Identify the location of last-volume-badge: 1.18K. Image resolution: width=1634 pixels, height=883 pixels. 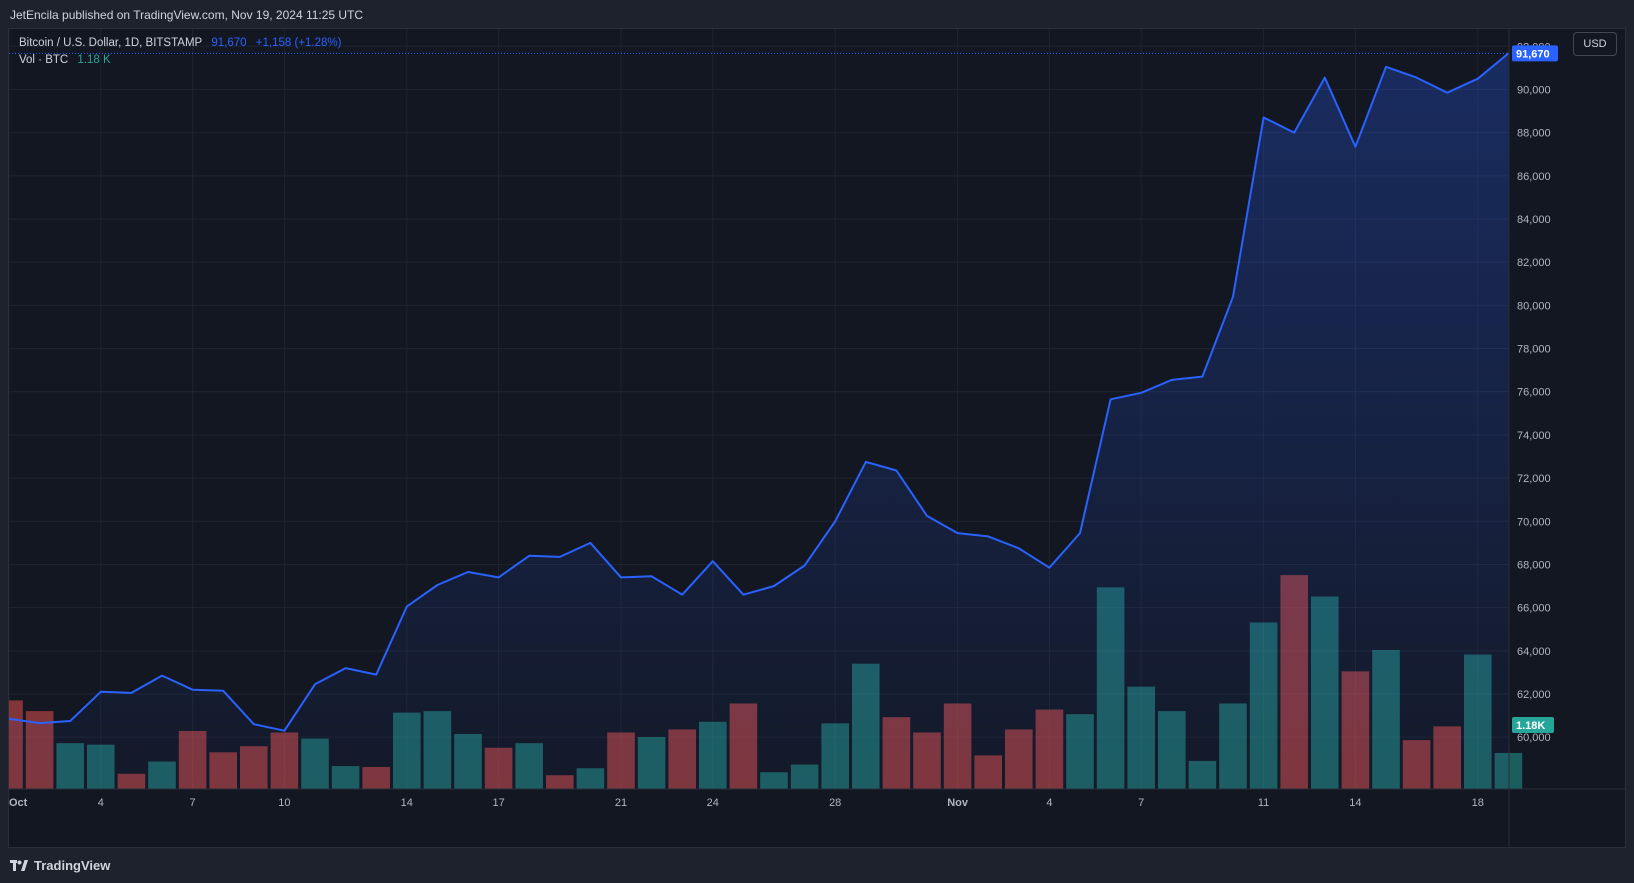
(1533, 724).